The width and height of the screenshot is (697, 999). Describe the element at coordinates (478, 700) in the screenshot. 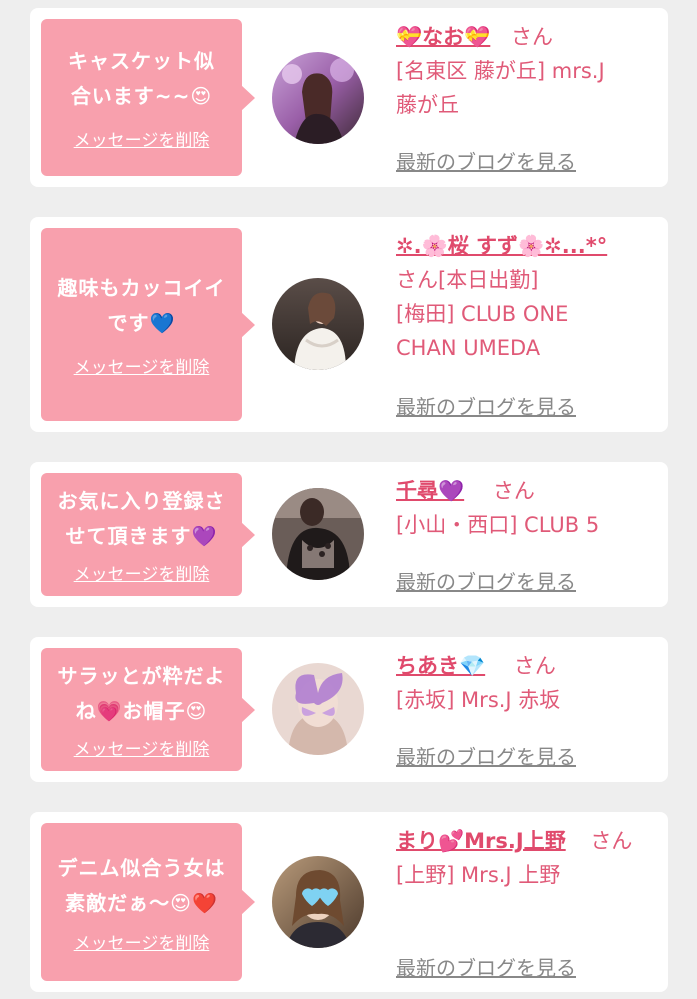

I see `shop-line: [赤坂] Mrs.J 赤坂` at that location.